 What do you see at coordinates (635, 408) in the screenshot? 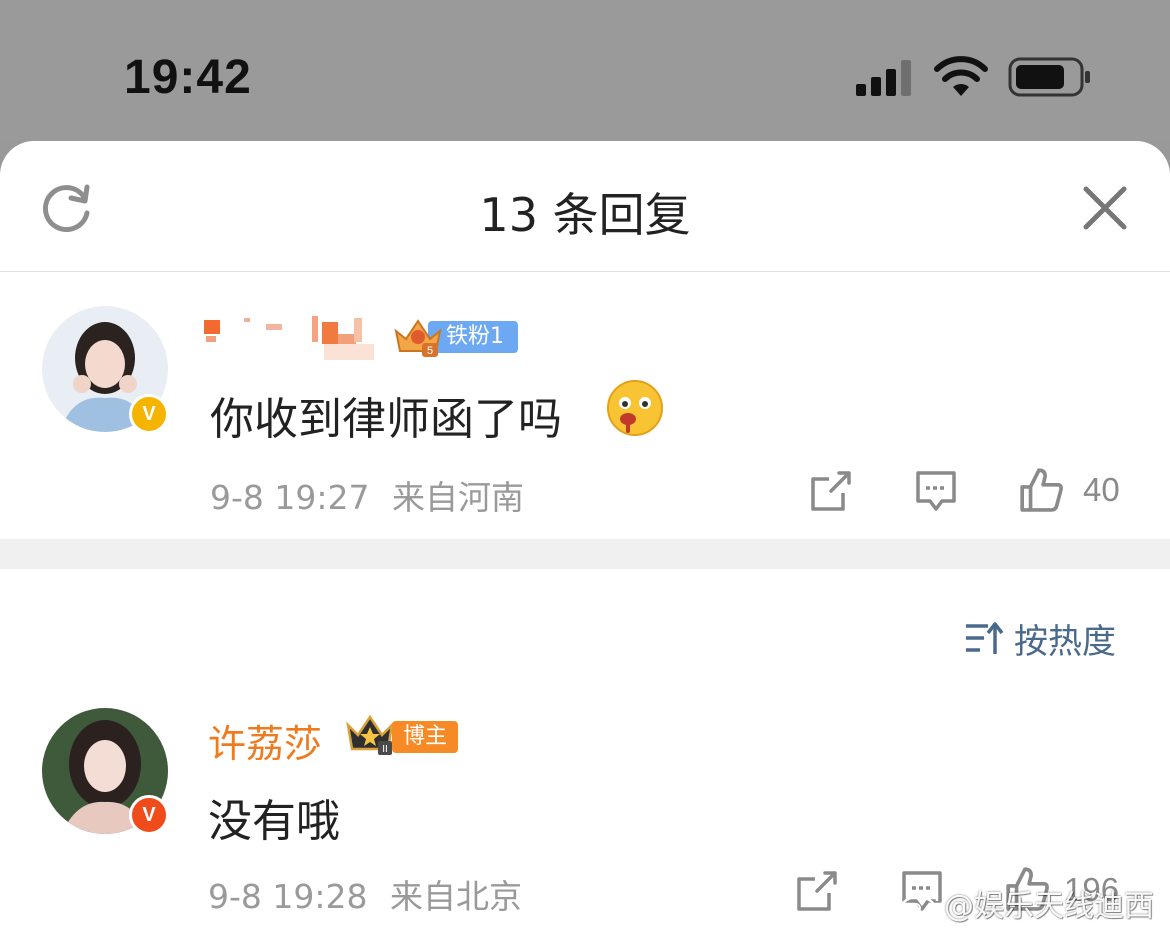
I see `drooling-face-emoji` at bounding box center [635, 408].